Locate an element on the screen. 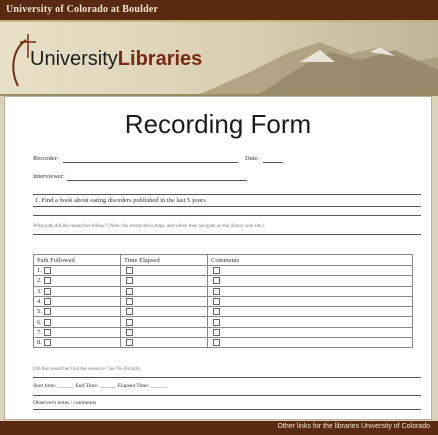 Image resolution: width=438 pixels, height=435 pixels. table-row: 3. is located at coordinates (223, 291).